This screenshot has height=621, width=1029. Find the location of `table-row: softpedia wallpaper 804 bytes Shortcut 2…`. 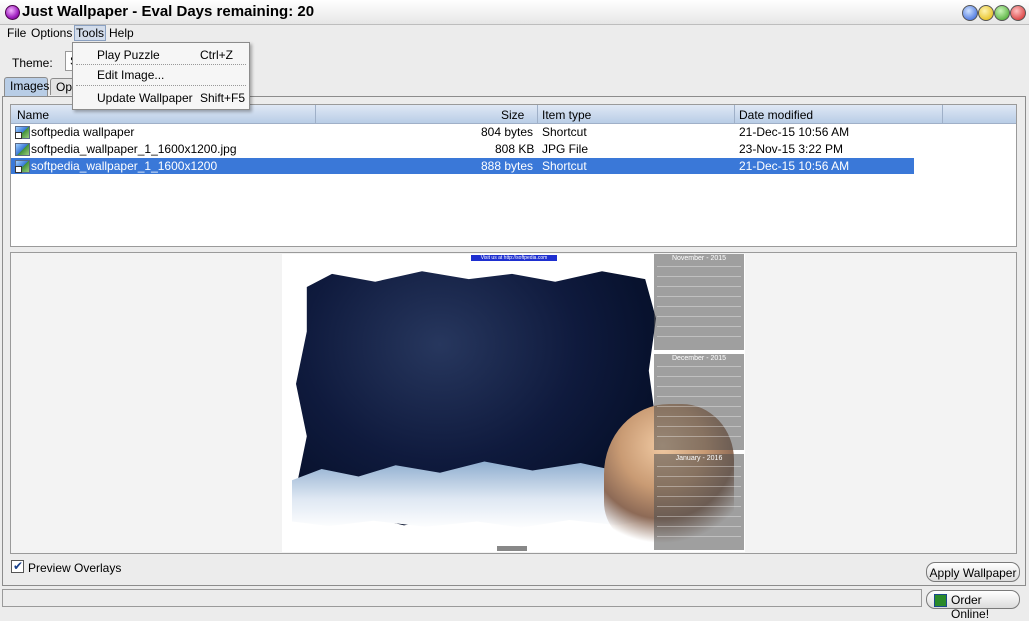

table-row: softpedia wallpaper 804 bytes Shortcut 2… is located at coordinates (462, 132).